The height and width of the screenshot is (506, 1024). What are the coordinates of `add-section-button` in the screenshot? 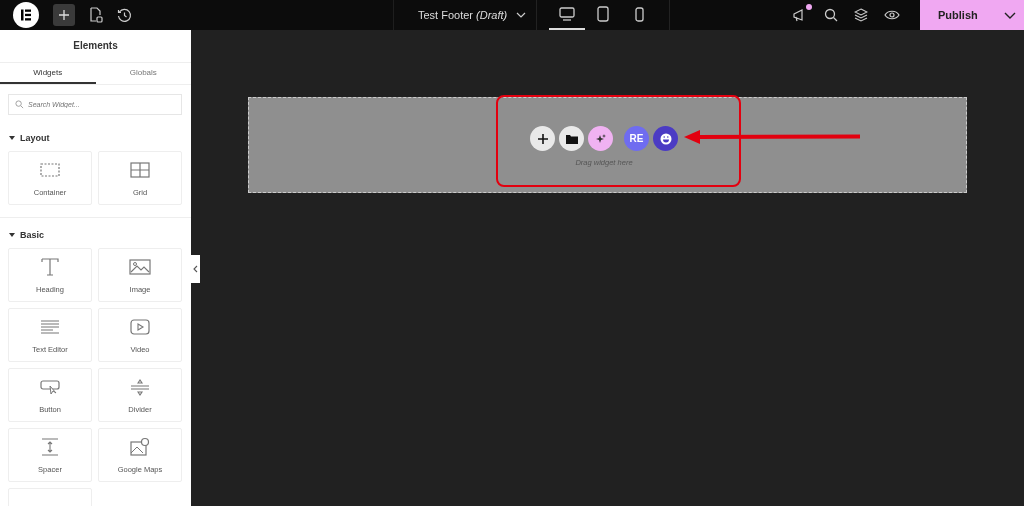 It's located at (542, 138).